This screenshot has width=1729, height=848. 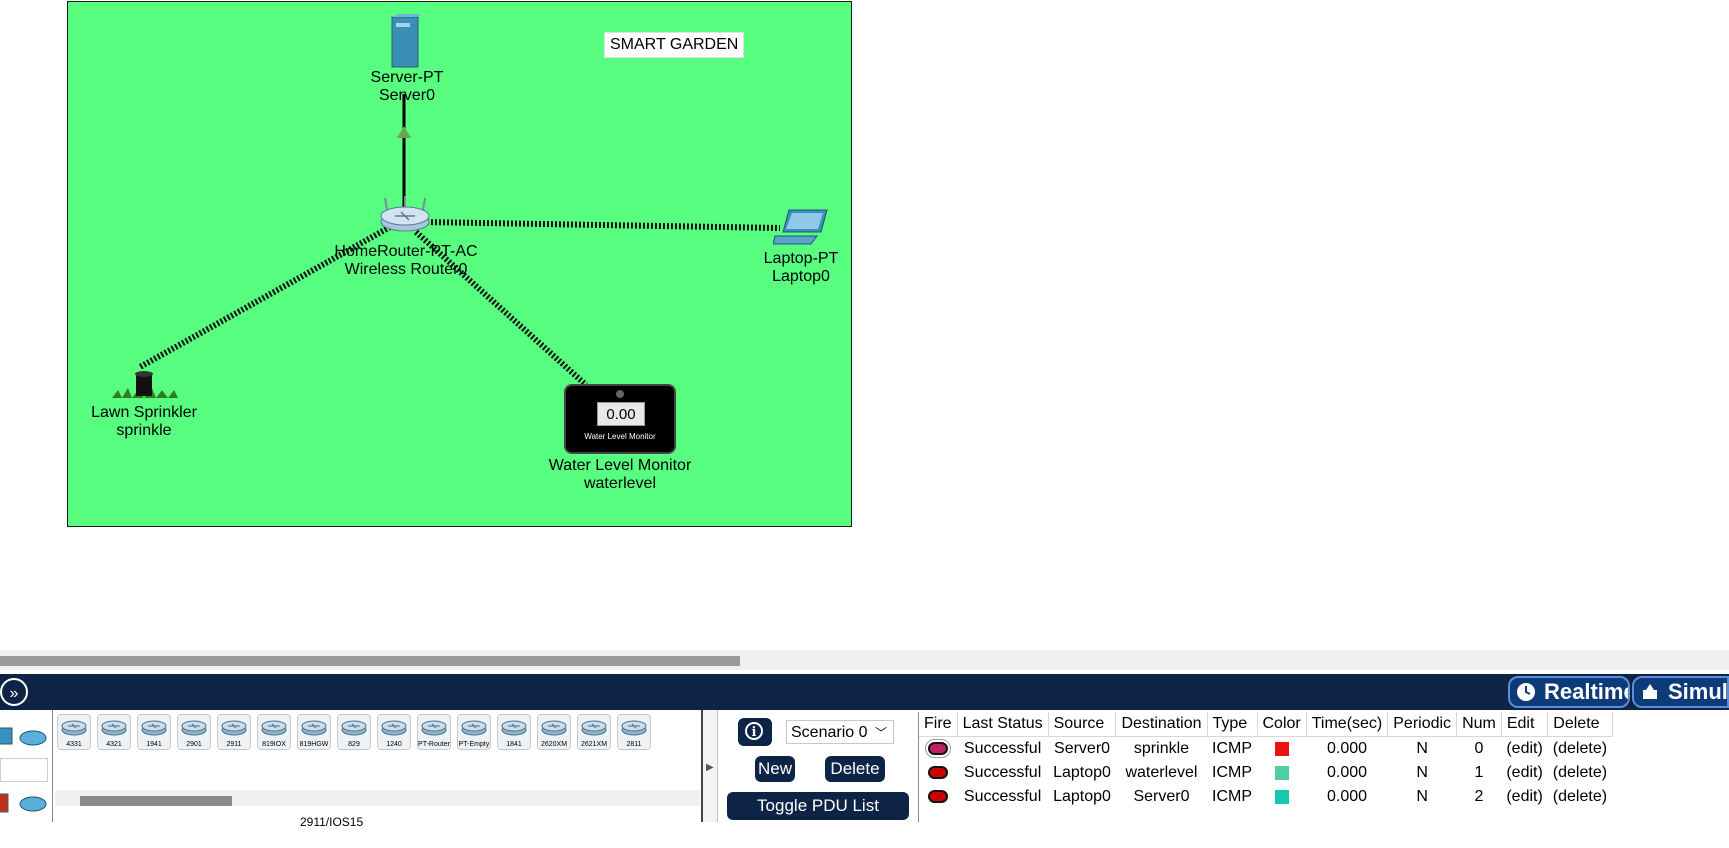 I want to click on device-tray-item: 2620XM, so click(x=554, y=732).